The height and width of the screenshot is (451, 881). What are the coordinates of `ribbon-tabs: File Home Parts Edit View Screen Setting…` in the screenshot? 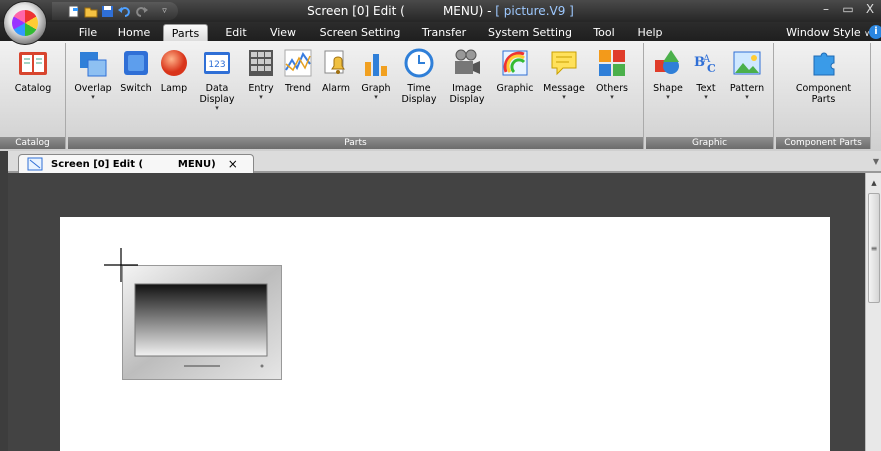 It's located at (440, 31).